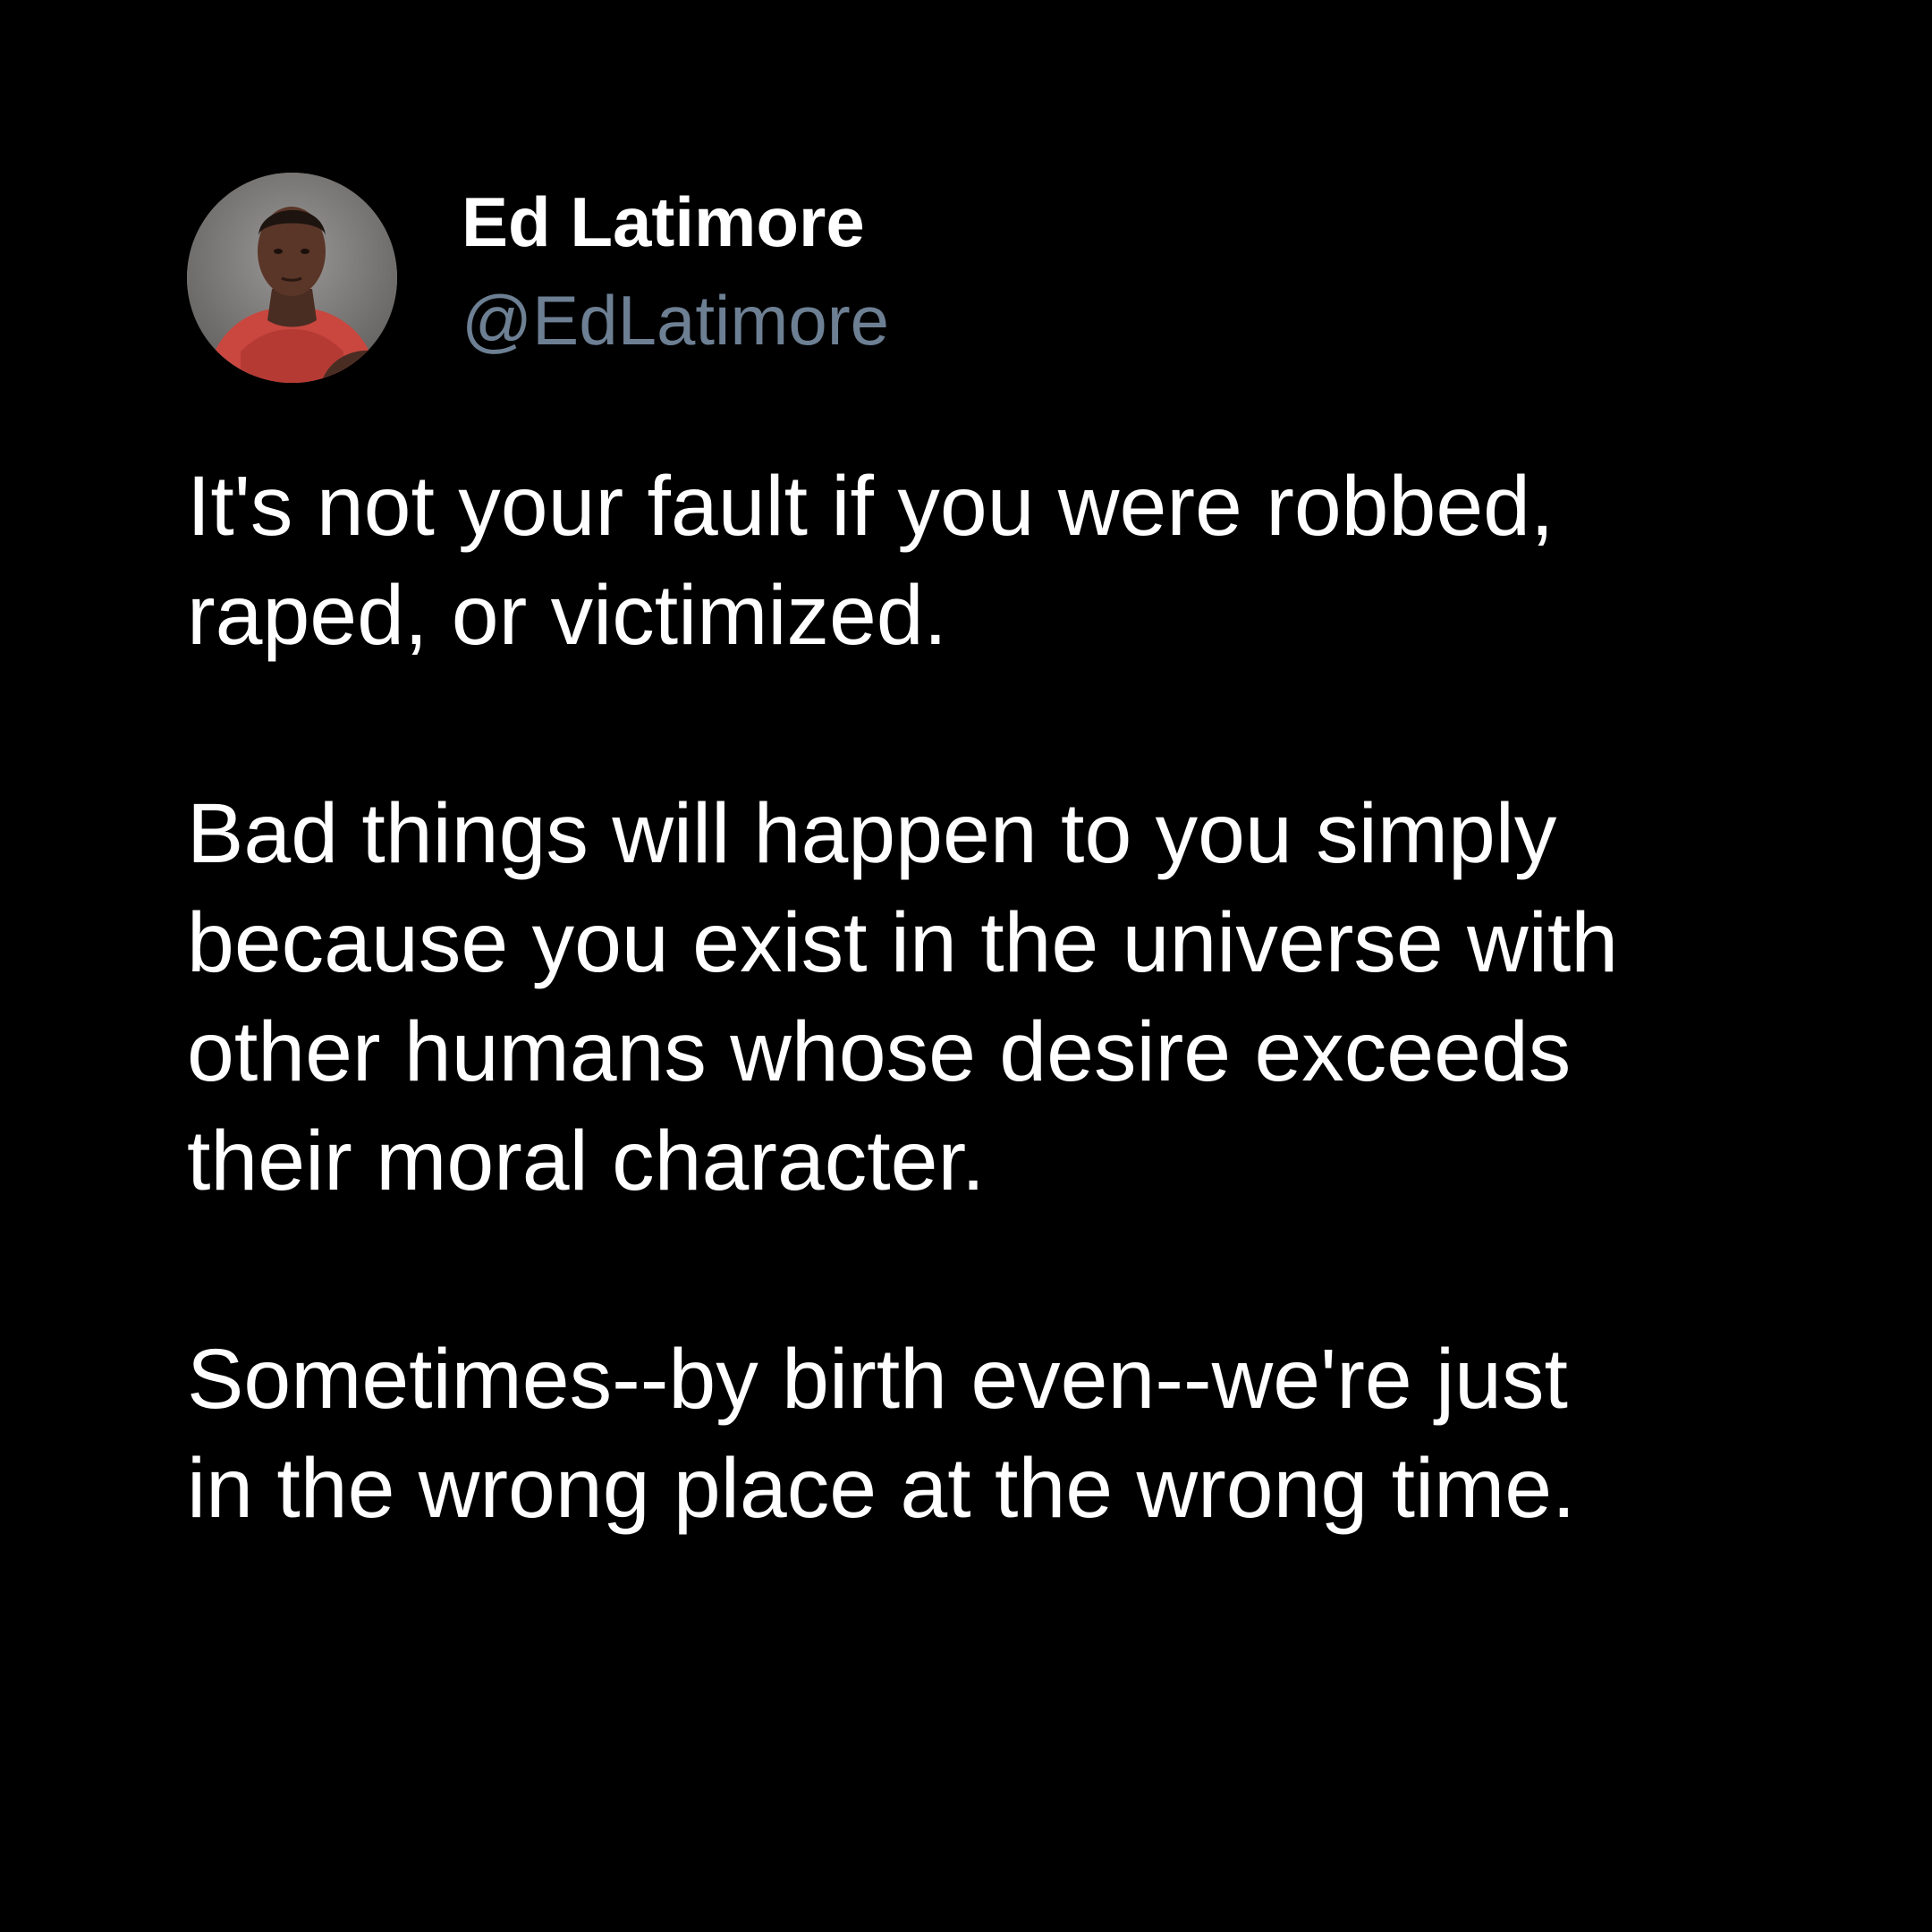 The width and height of the screenshot is (1932, 1932). I want to click on tweet-line: other humans whose desire exceeds, so click(879, 1051).